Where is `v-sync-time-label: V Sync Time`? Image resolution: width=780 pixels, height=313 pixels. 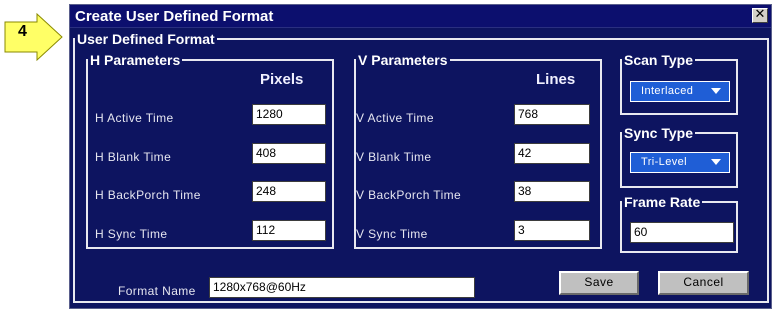
v-sync-time-label: V Sync Time is located at coordinates (392, 234).